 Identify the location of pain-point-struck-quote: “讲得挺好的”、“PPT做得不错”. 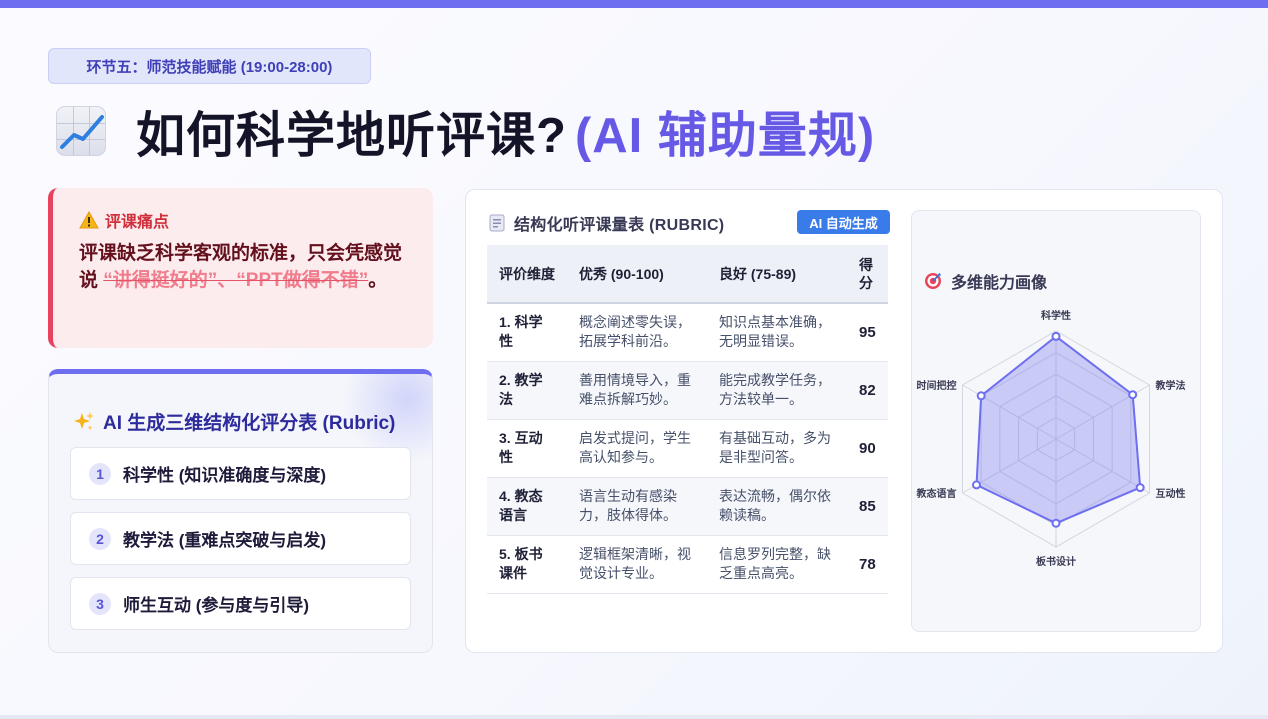
(236, 280).